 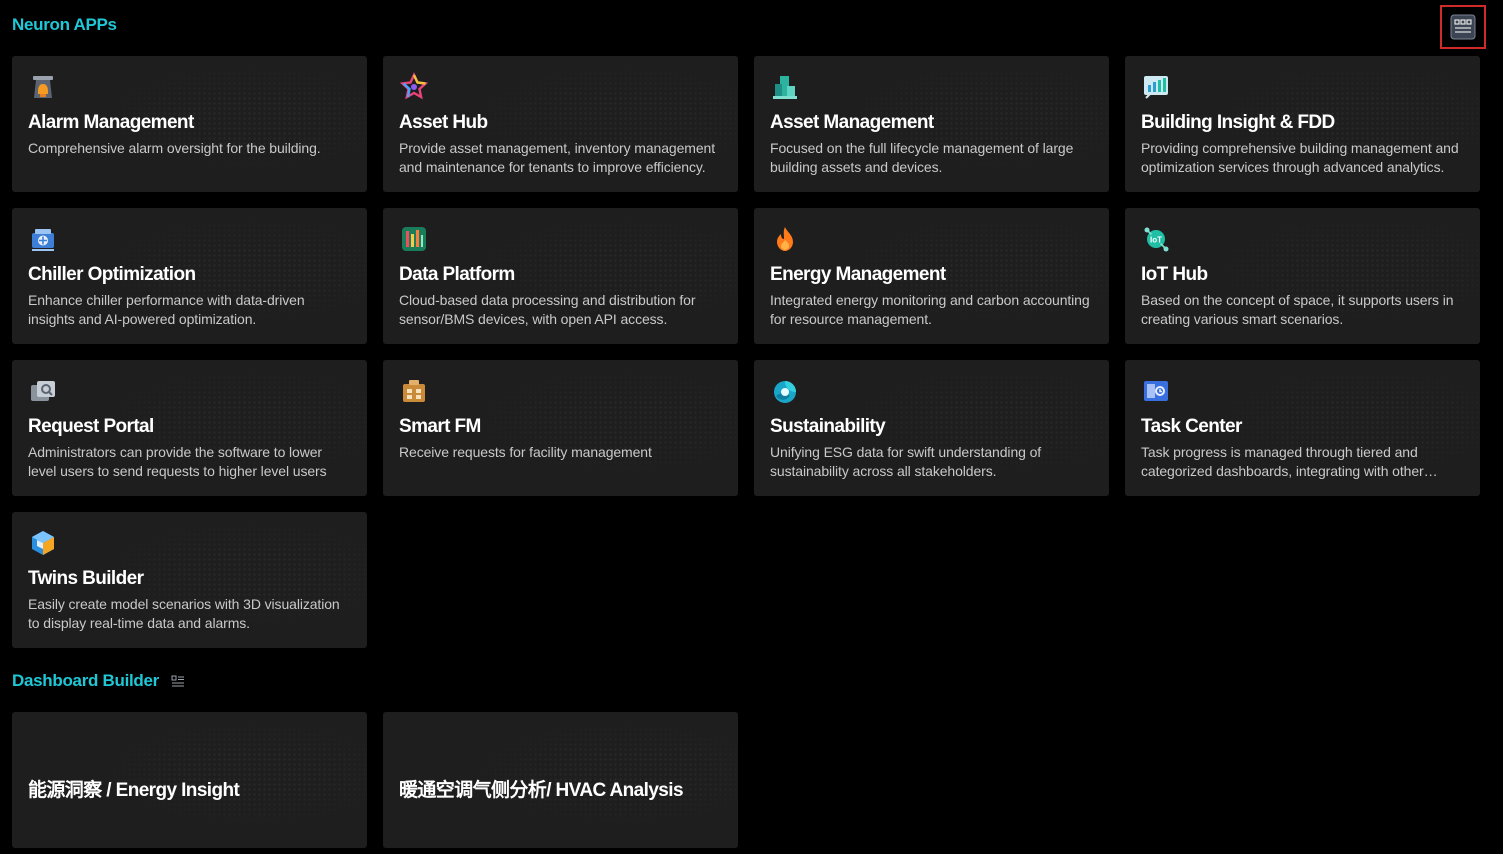 What do you see at coordinates (440, 426) in the screenshot?
I see `app-title: Smart FM` at bounding box center [440, 426].